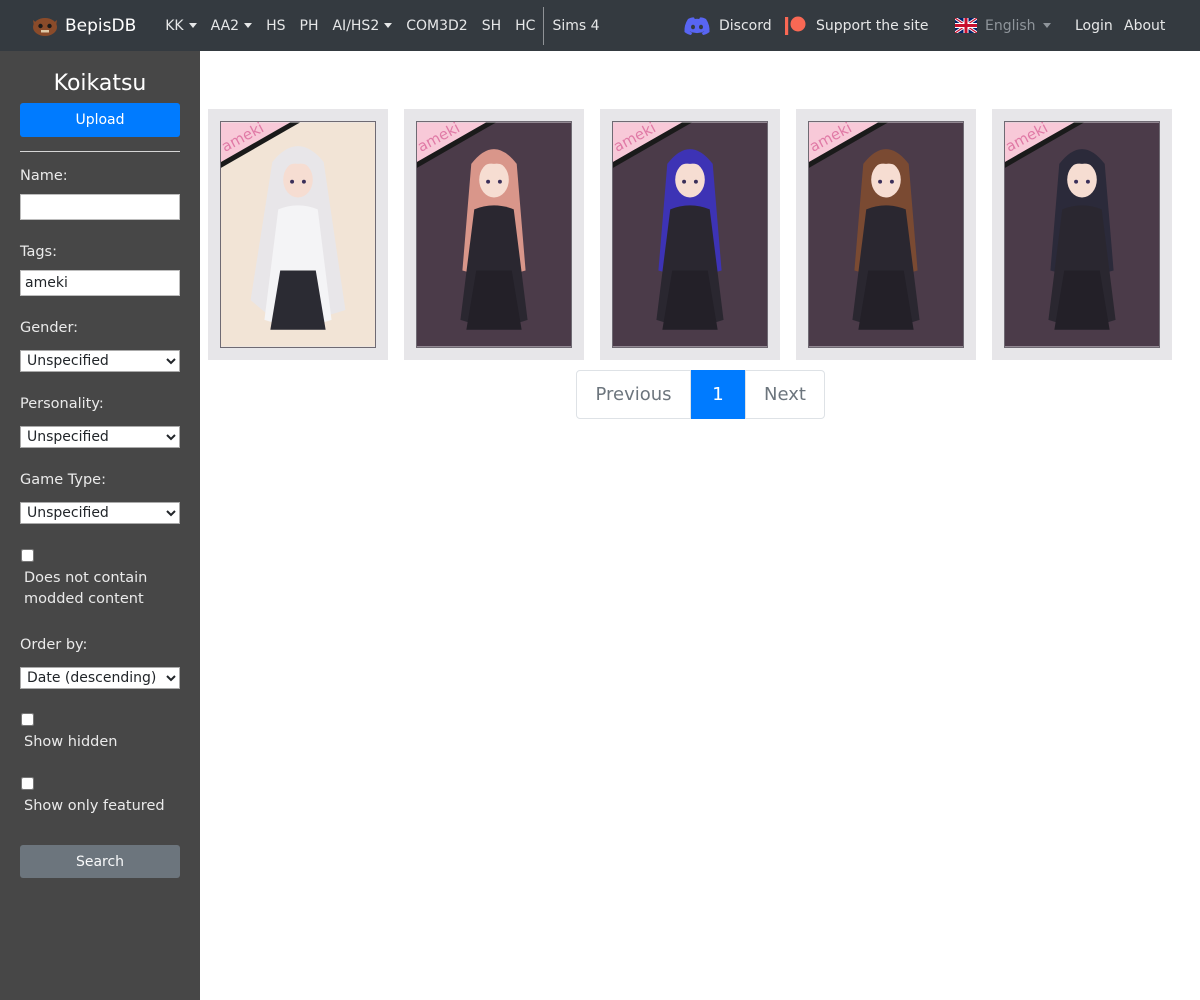  Describe the element at coordinates (100, 151) in the screenshot. I see `sidebar-divider` at that location.